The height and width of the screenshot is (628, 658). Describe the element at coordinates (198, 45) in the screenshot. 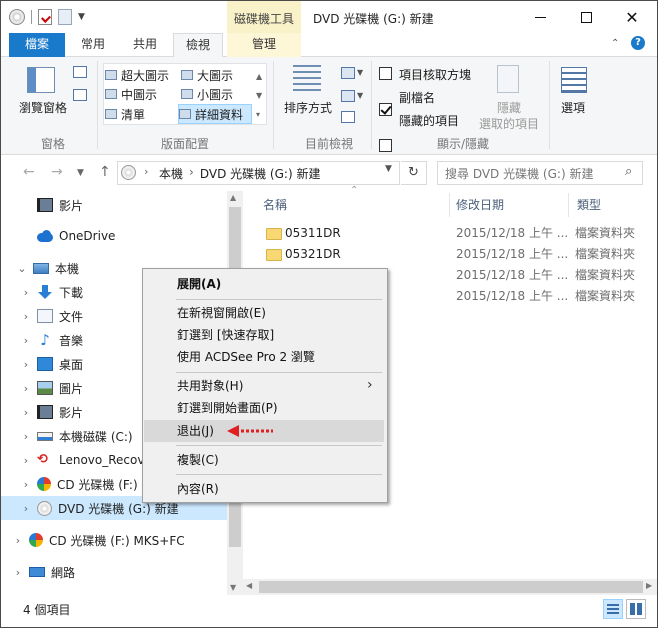

I see `tab-view: 檢視` at that location.